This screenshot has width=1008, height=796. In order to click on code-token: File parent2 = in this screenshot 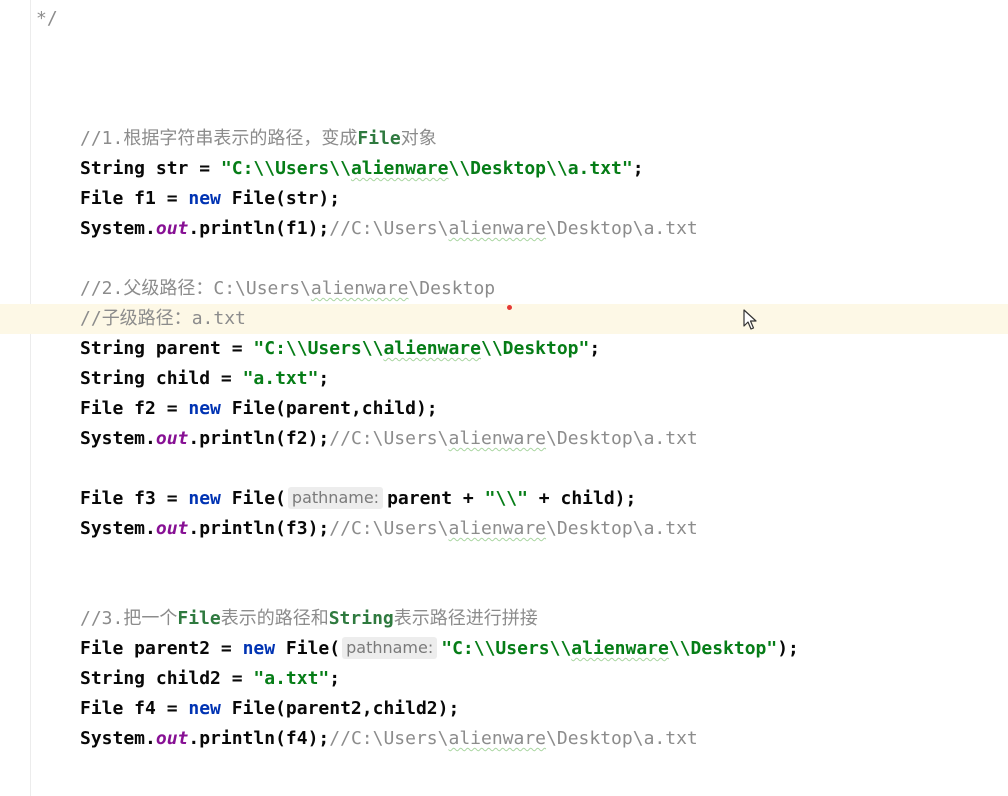, I will do `click(161, 648)`.